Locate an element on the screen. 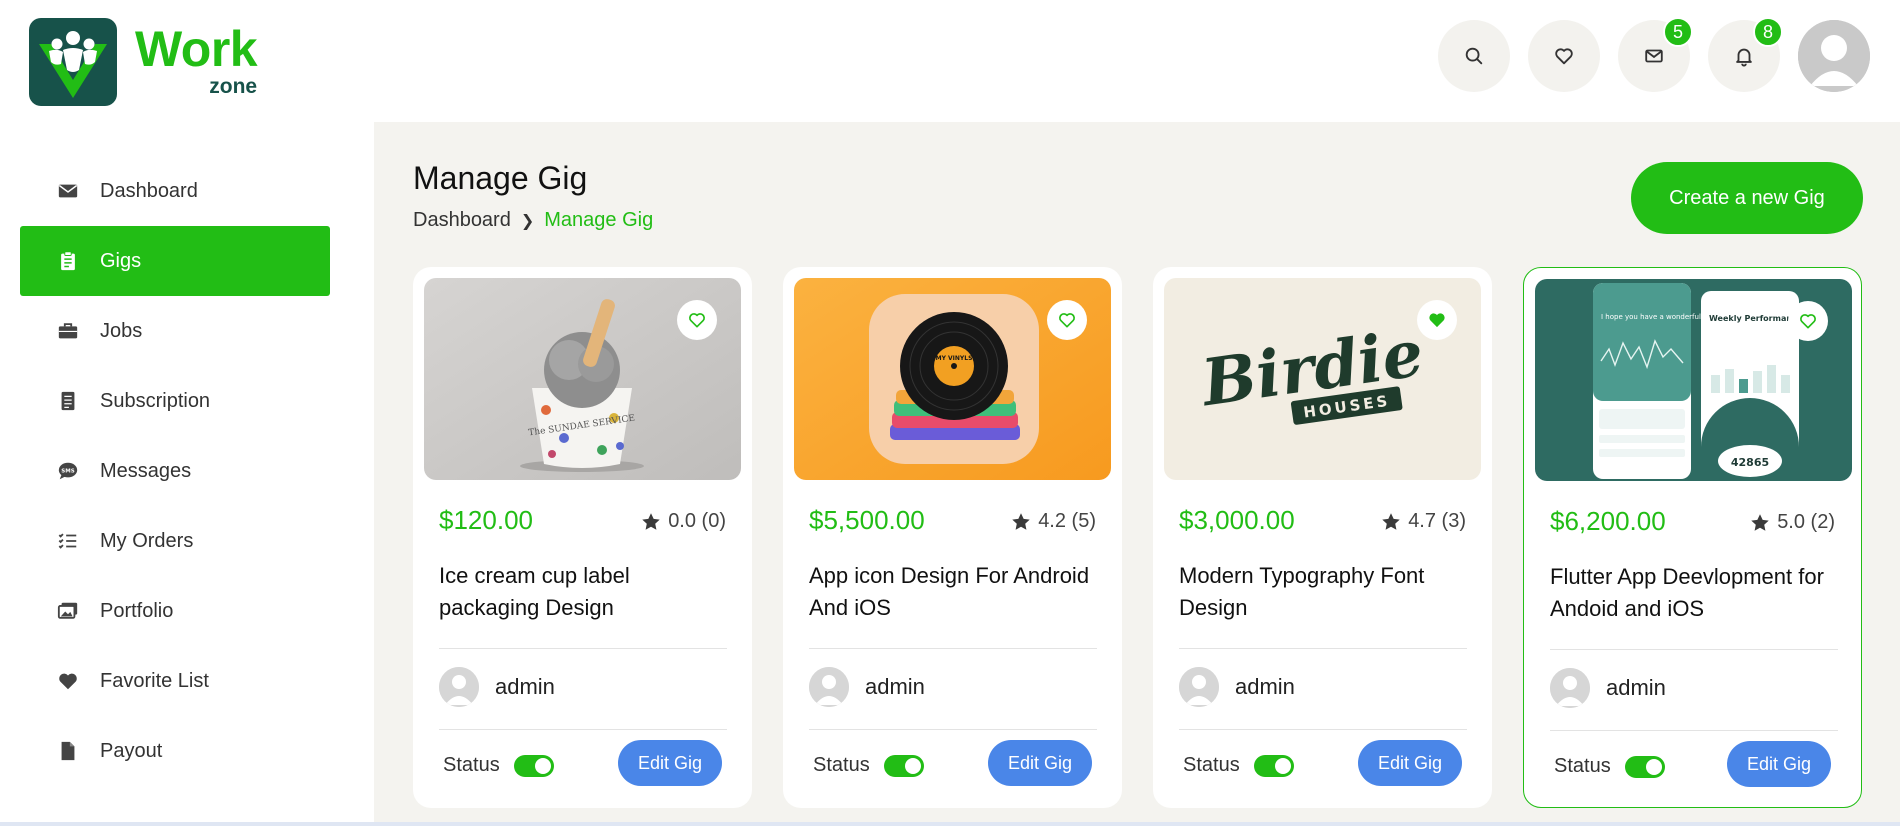 The height and width of the screenshot is (826, 1900). page-title: Manage Gig is located at coordinates (500, 178).